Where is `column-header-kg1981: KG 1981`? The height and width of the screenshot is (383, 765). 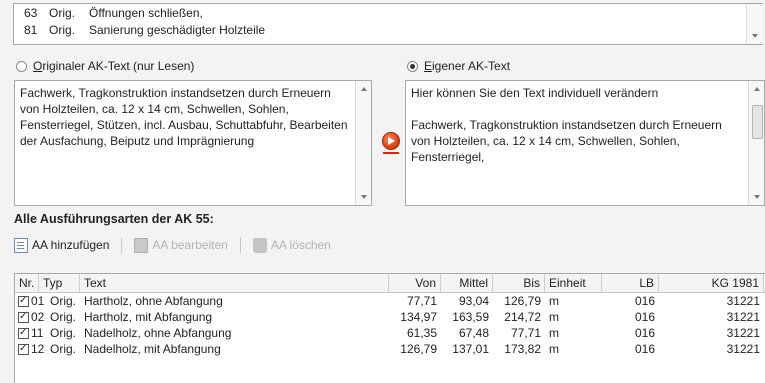 column-header-kg1981: KG 1981 is located at coordinates (711, 283).